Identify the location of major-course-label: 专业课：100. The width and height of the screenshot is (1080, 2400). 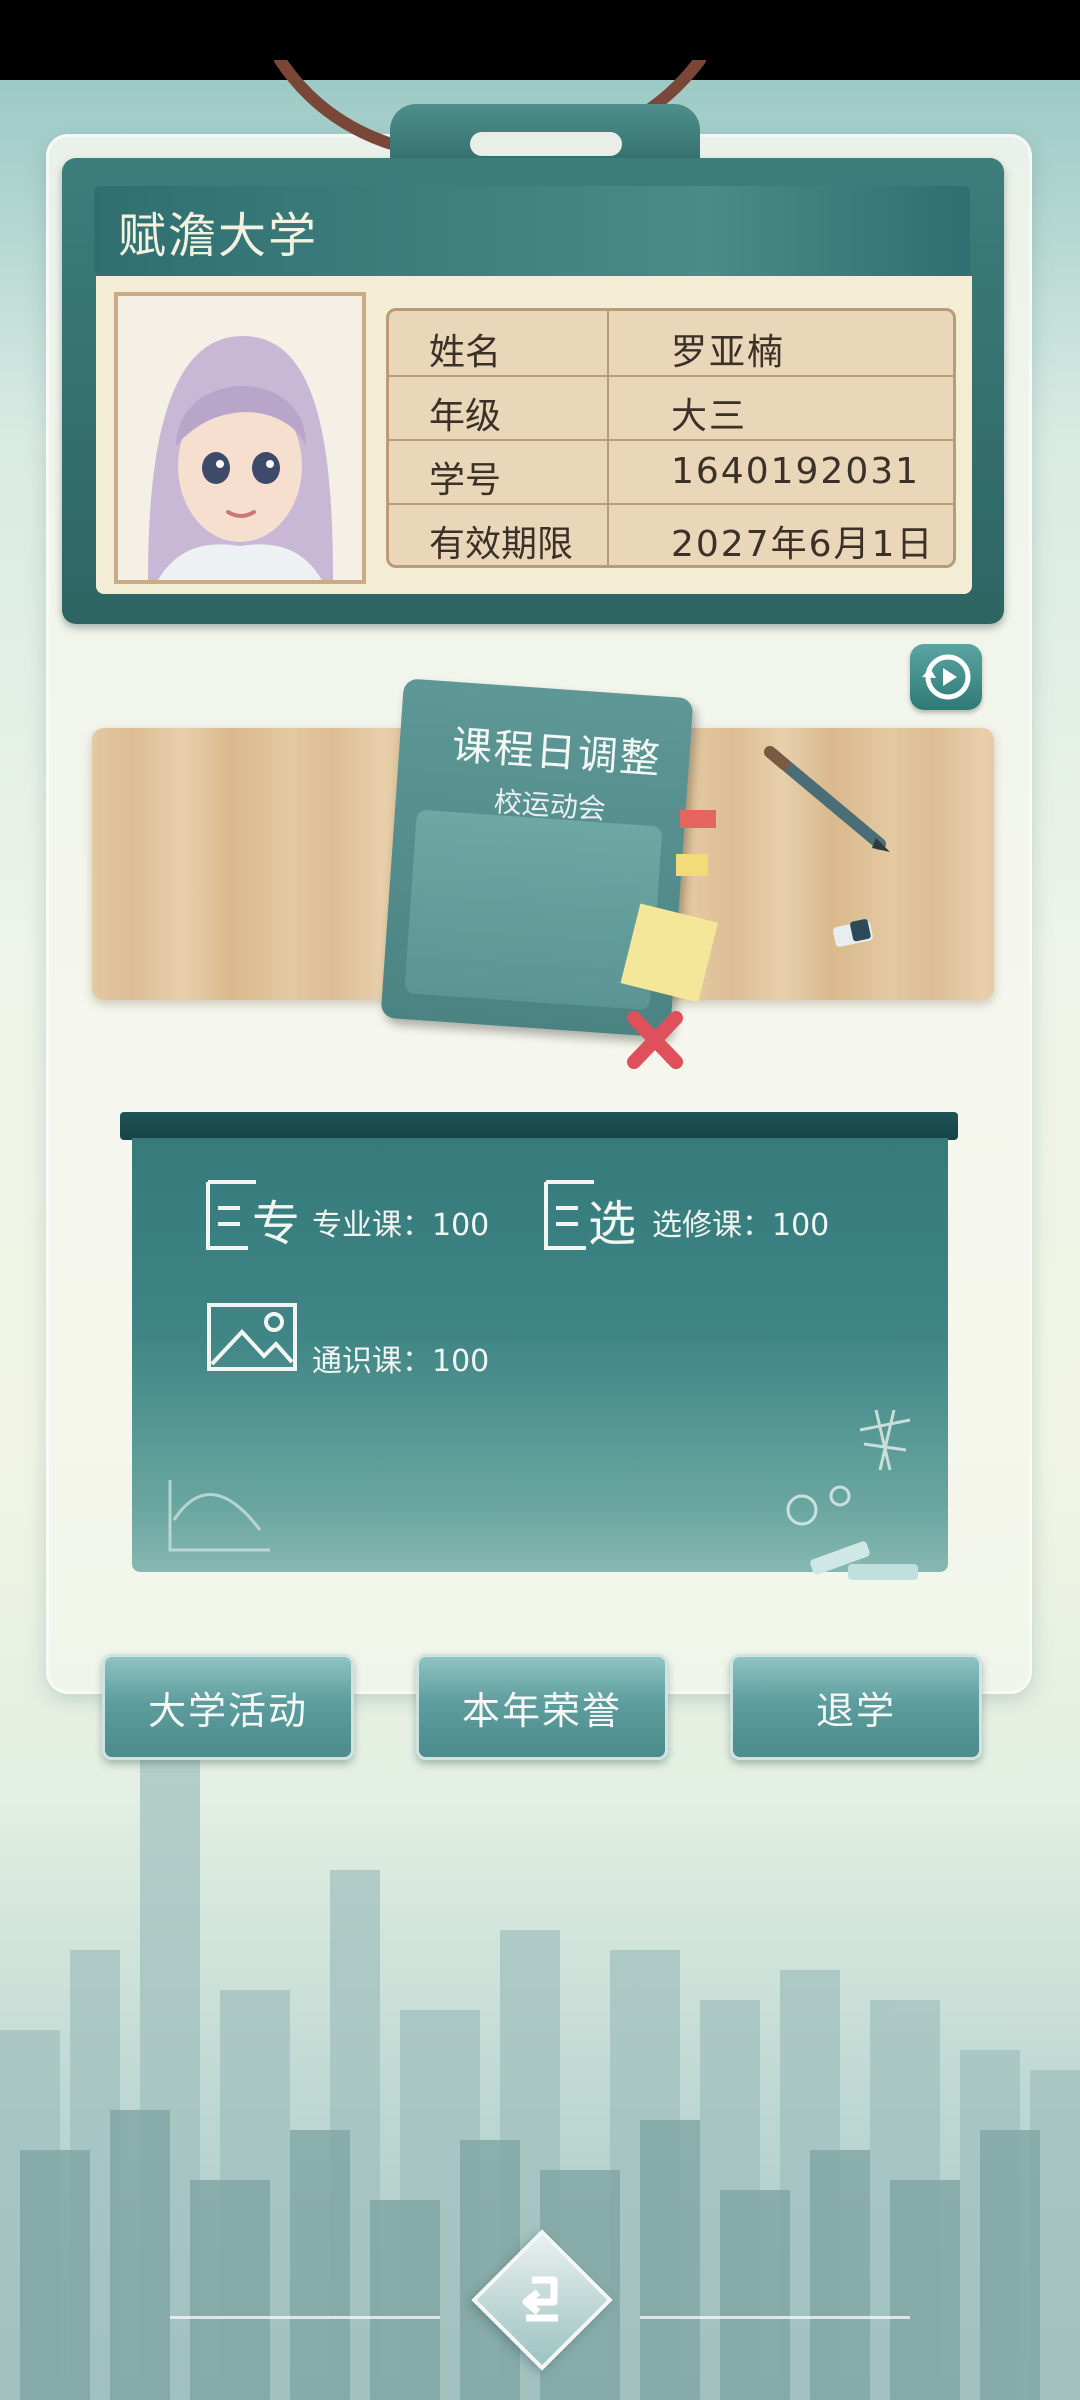
(401, 1225).